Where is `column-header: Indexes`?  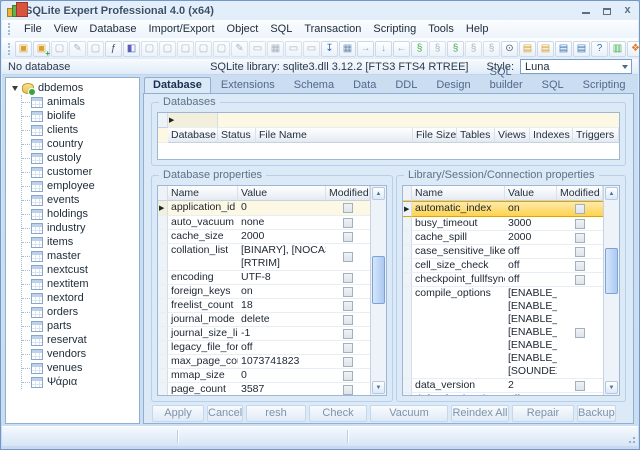
column-header: Indexes is located at coordinates (551, 135).